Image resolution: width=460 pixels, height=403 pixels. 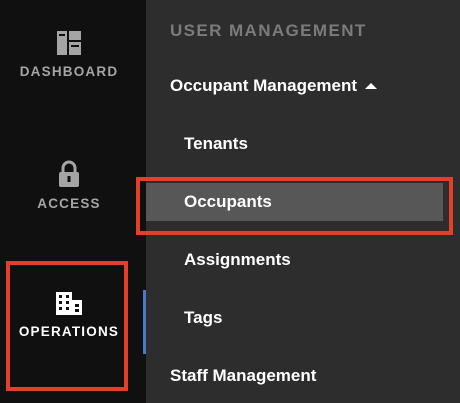 What do you see at coordinates (294, 202) in the screenshot?
I see `nav-item-occupants: Occupants` at bounding box center [294, 202].